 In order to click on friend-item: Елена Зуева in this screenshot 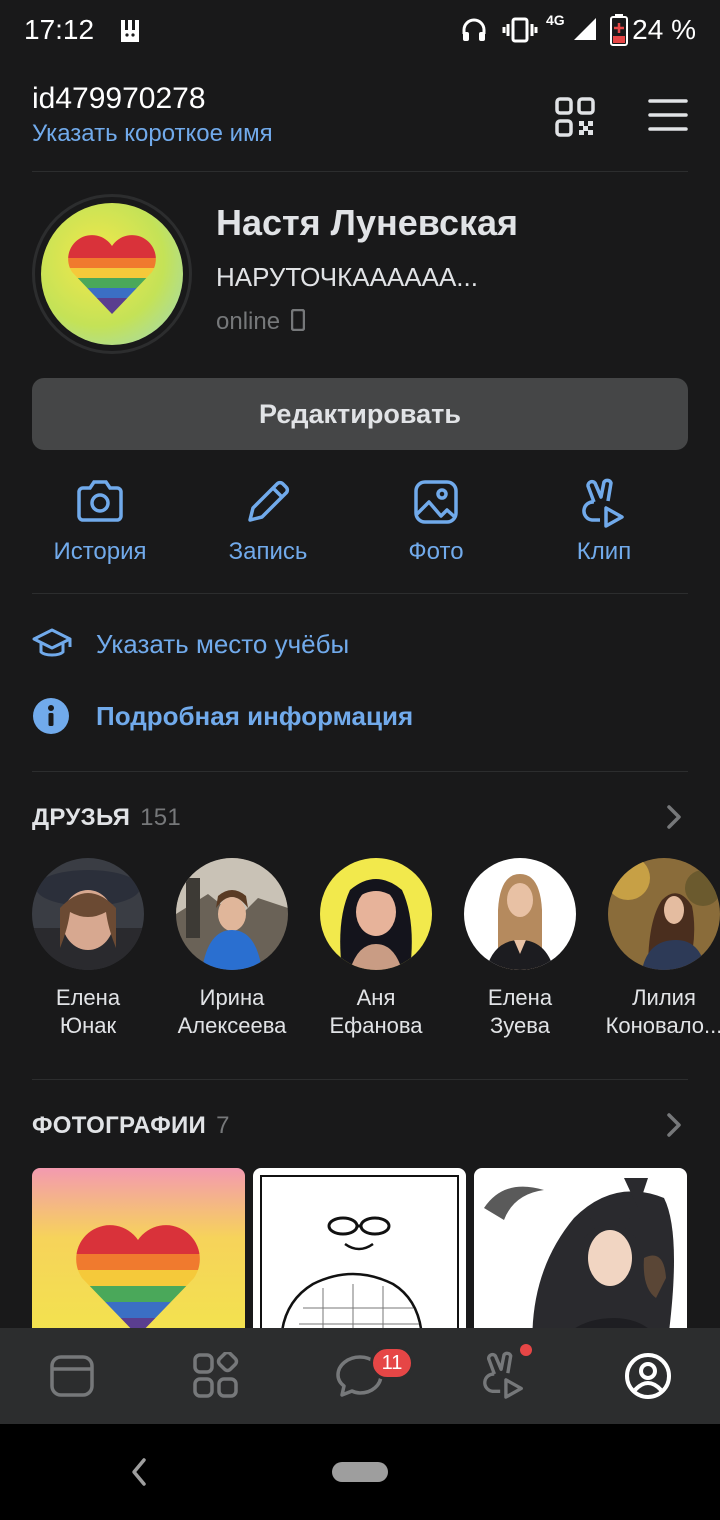, I will do `click(520, 949)`.